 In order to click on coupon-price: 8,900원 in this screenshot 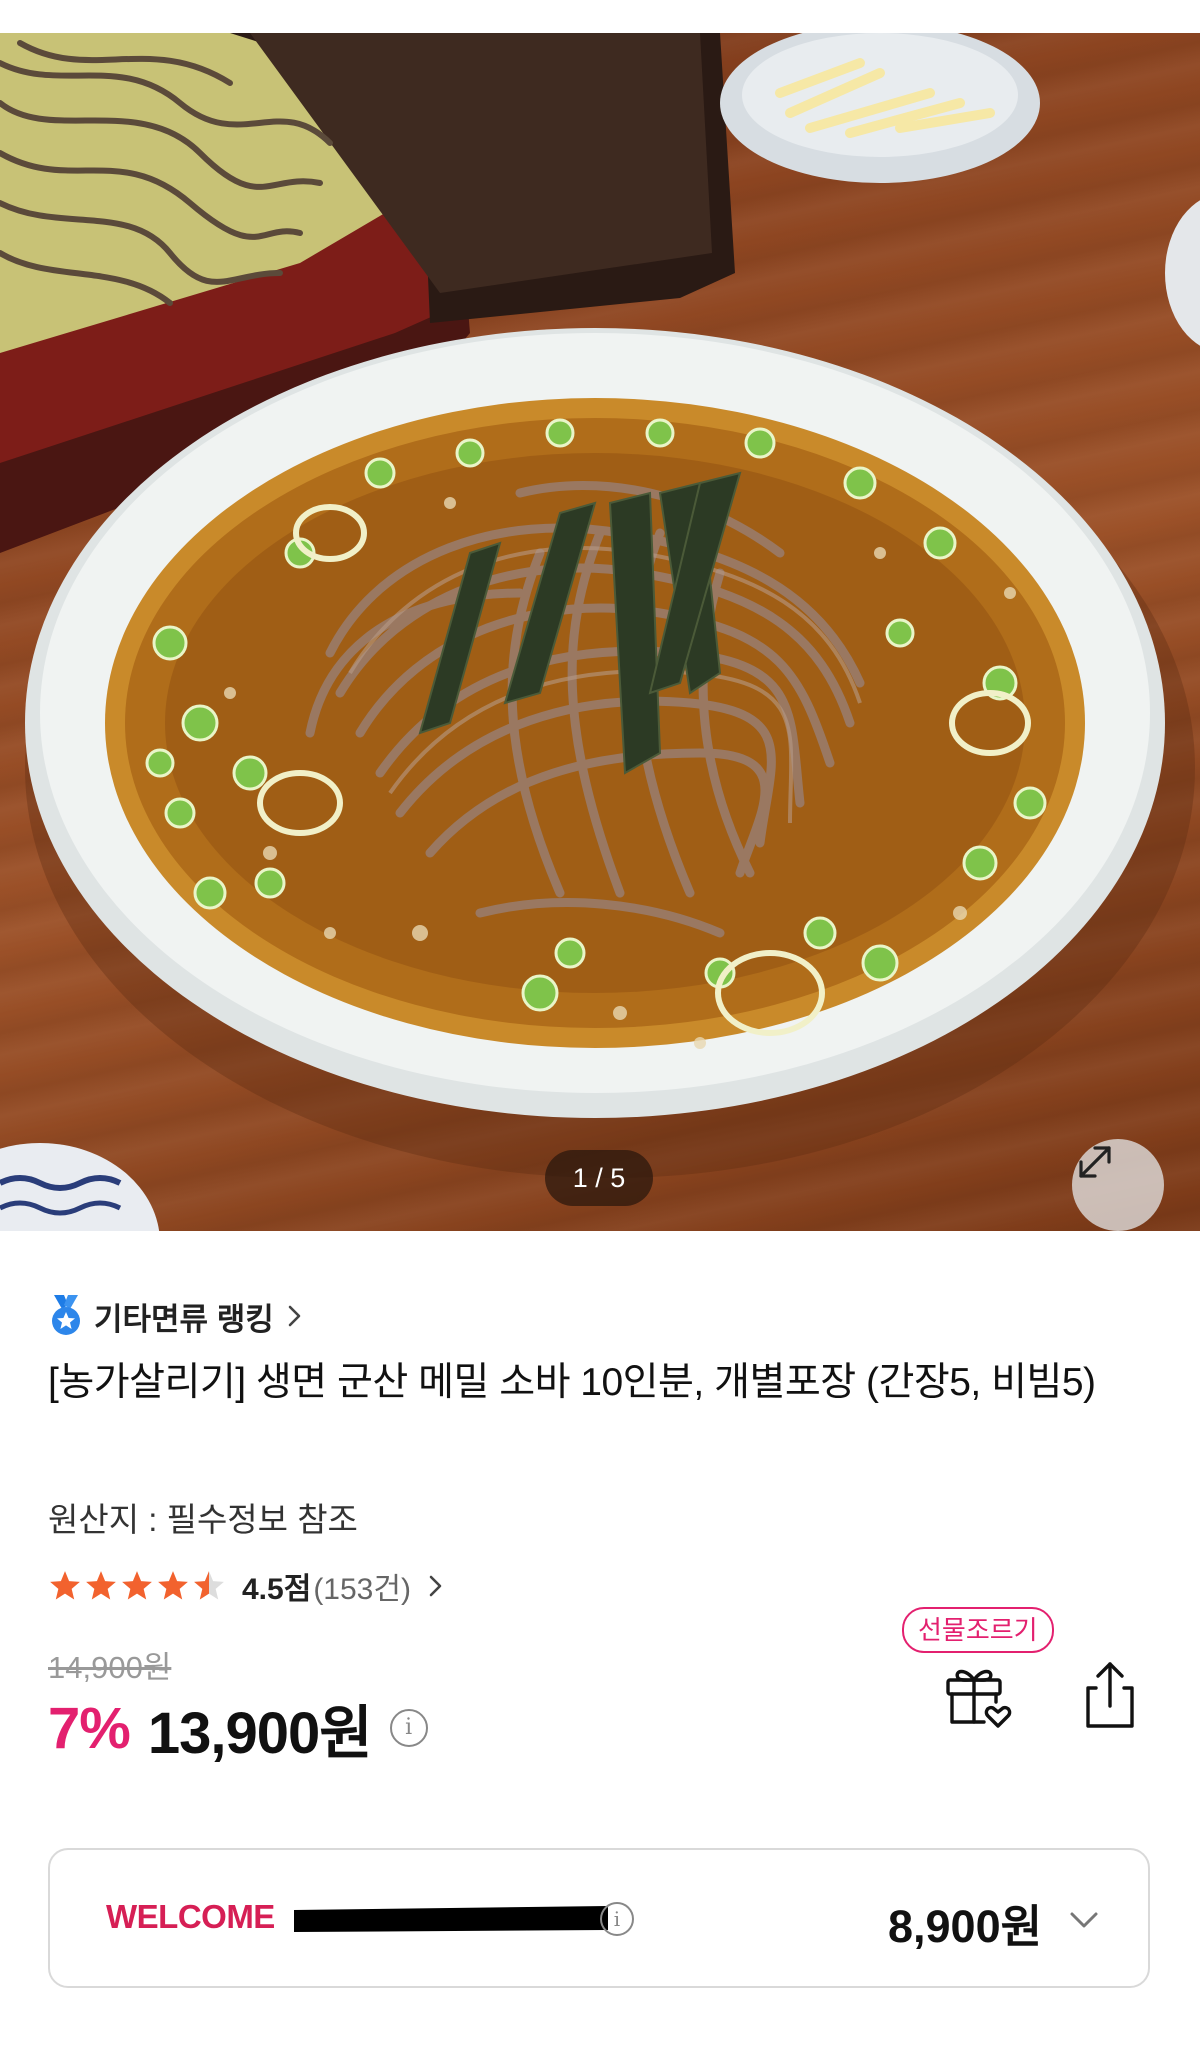, I will do `click(964, 1926)`.